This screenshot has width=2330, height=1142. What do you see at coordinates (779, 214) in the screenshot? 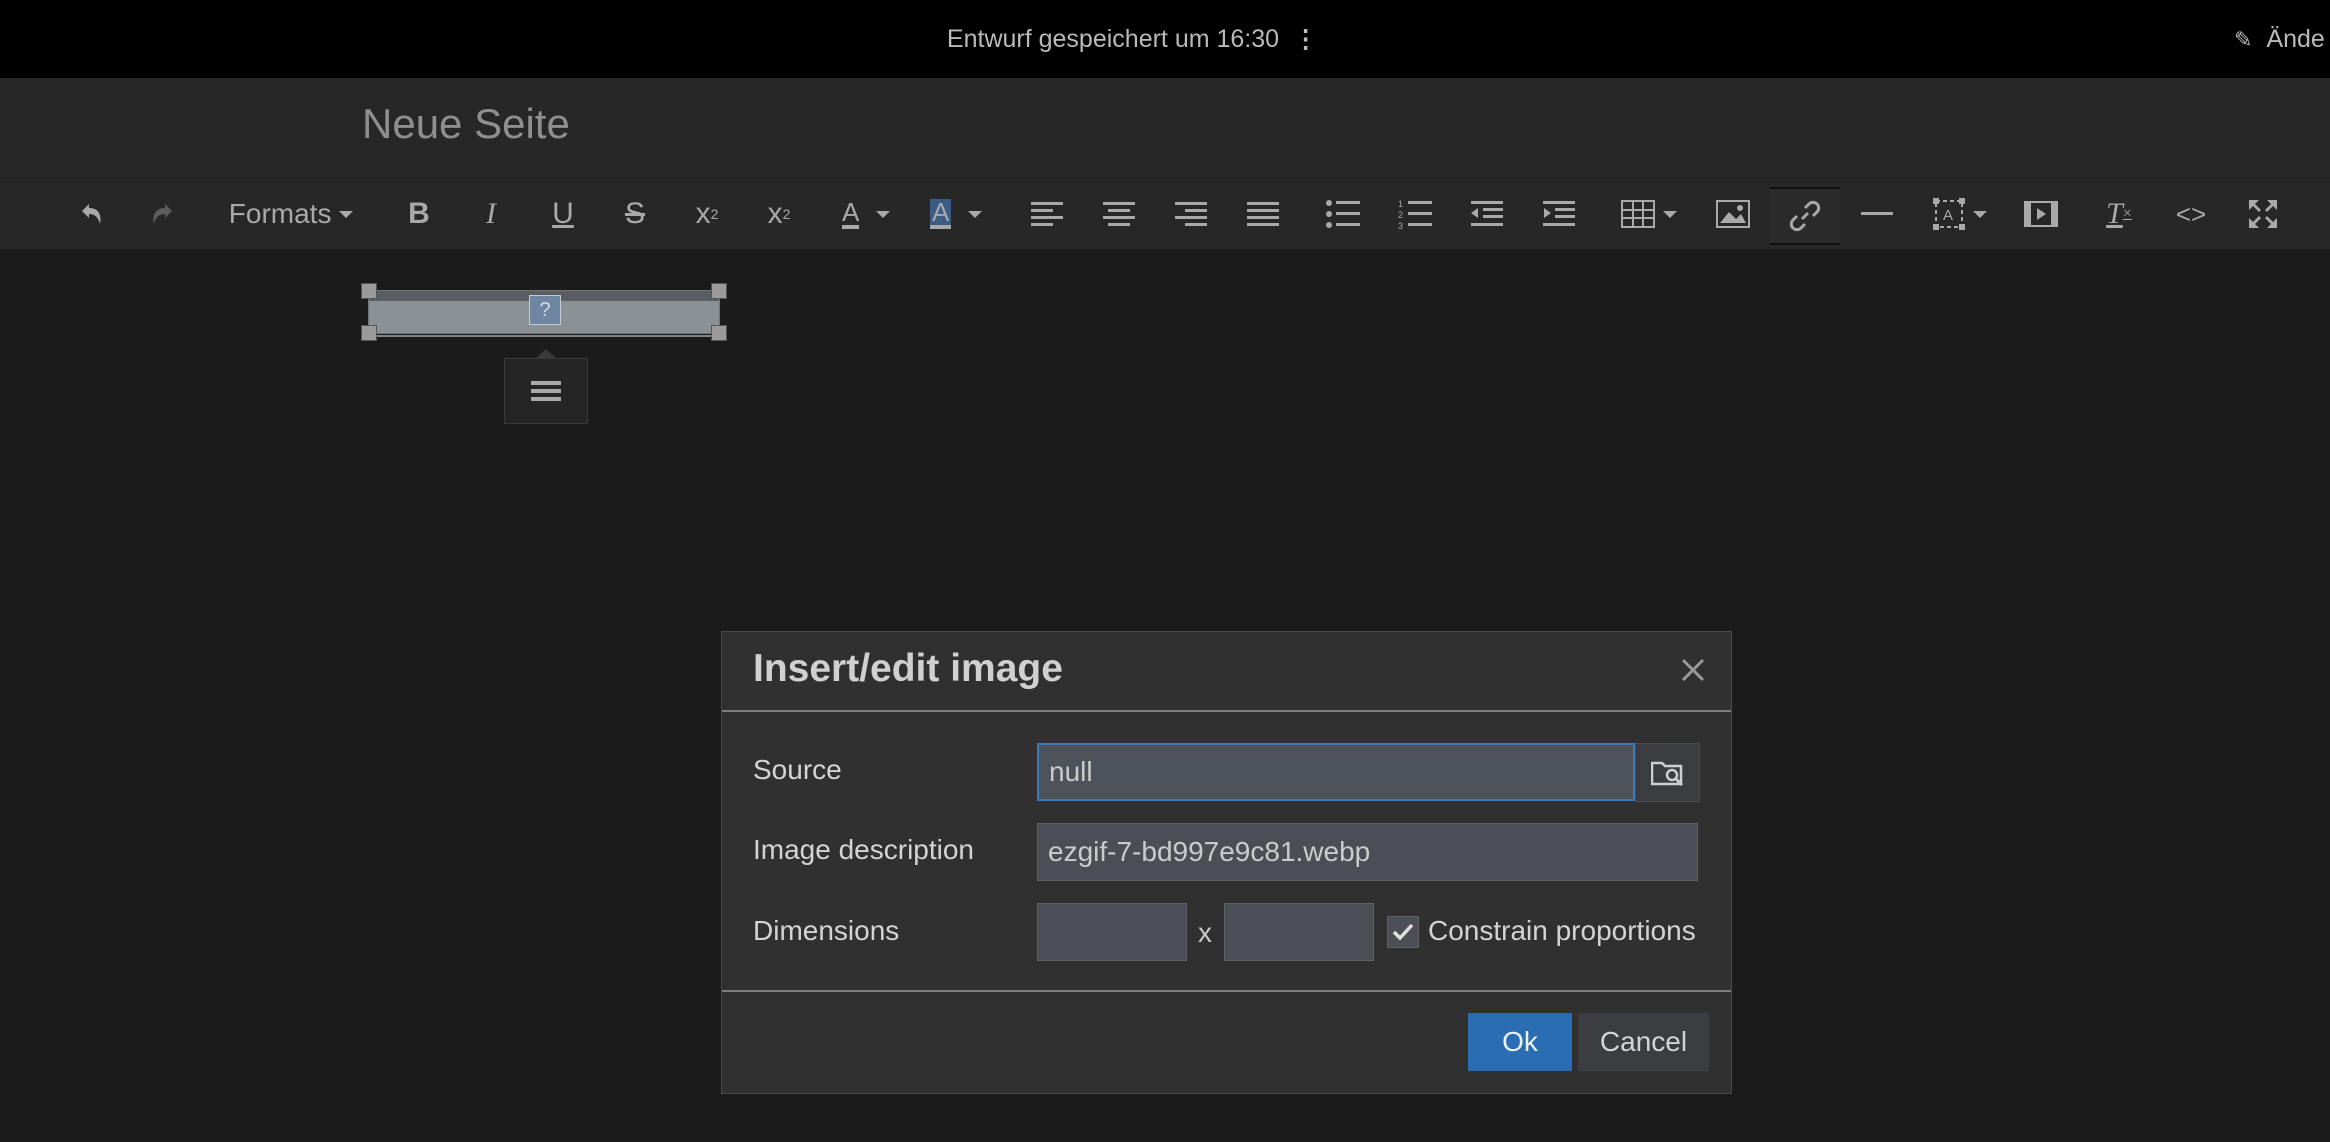
I see `subscript-icon: x2` at bounding box center [779, 214].